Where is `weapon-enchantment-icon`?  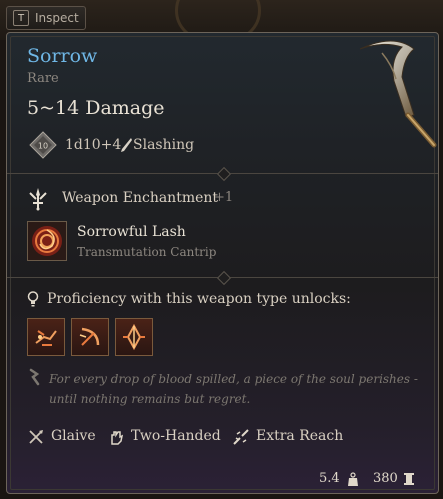 weapon-enchantment-icon is located at coordinates (38, 199).